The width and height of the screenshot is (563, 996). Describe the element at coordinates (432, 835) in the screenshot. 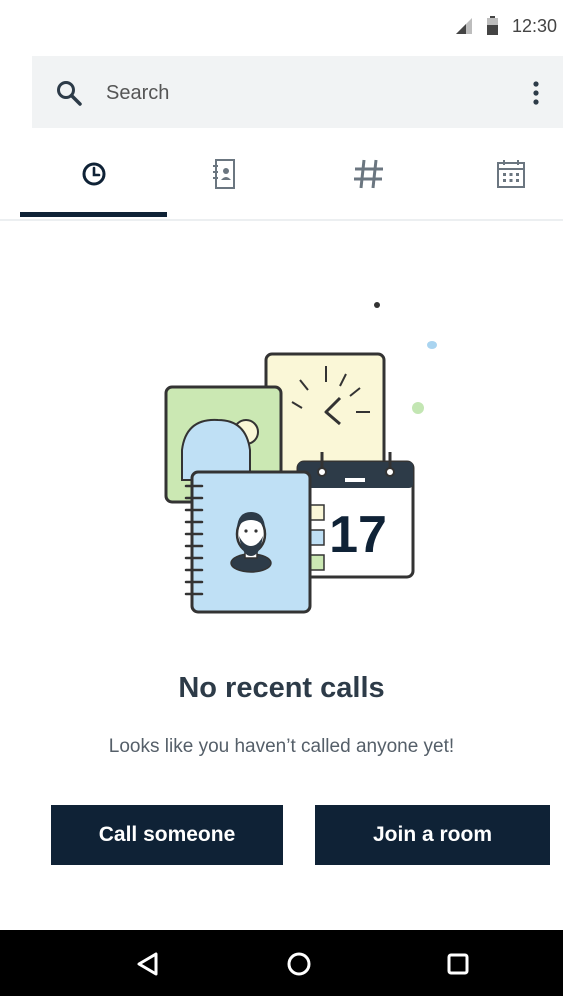

I see `join-room-button: Join a room` at that location.